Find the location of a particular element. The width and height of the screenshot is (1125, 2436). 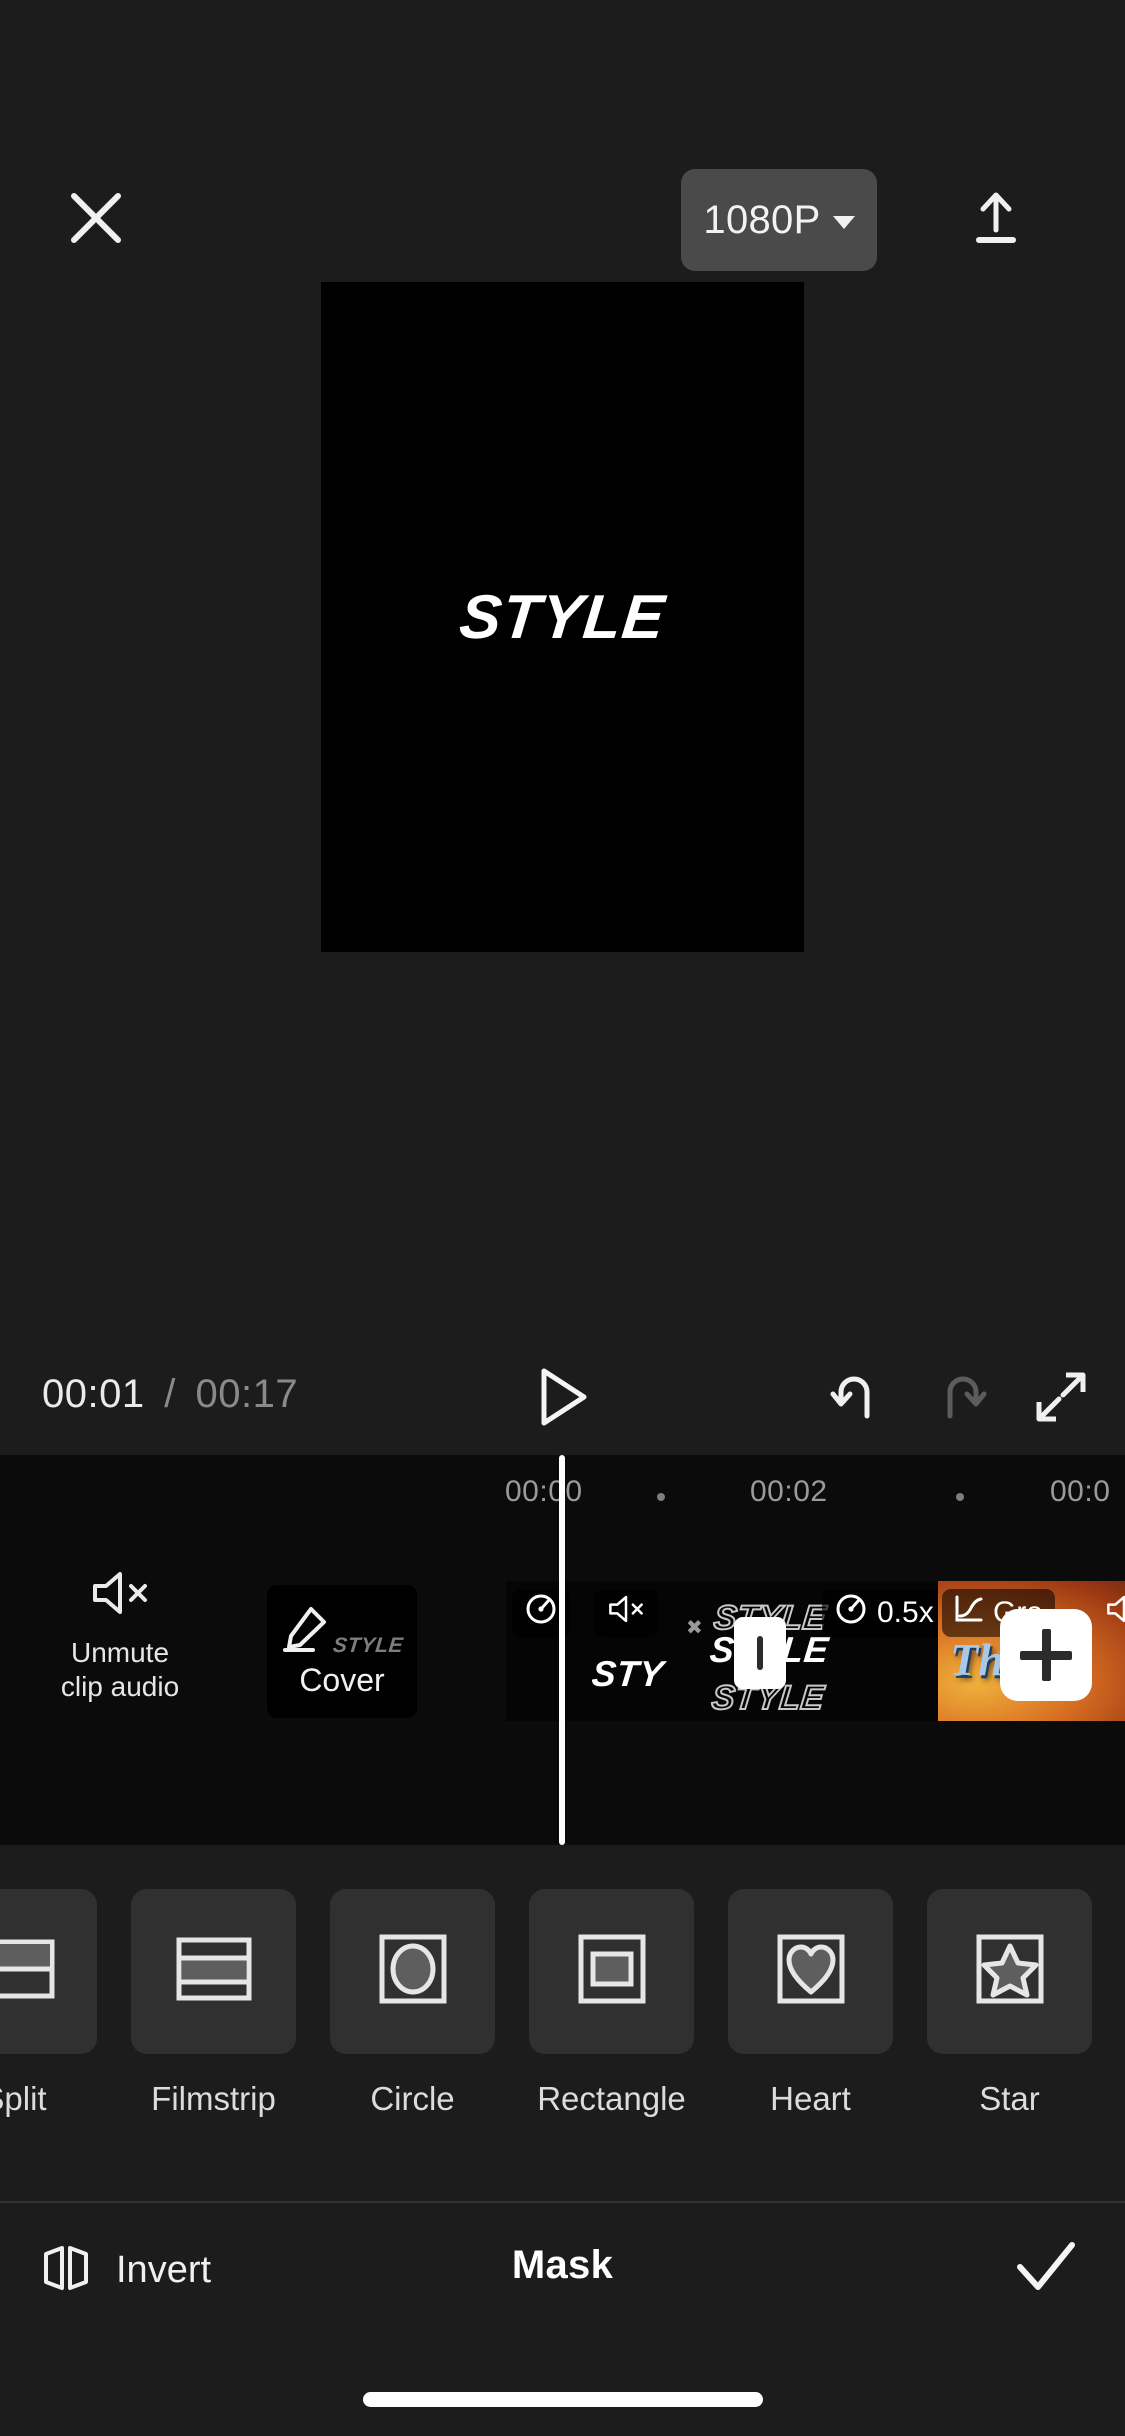

undo-arrow-icon is located at coordinates (856, 1399).